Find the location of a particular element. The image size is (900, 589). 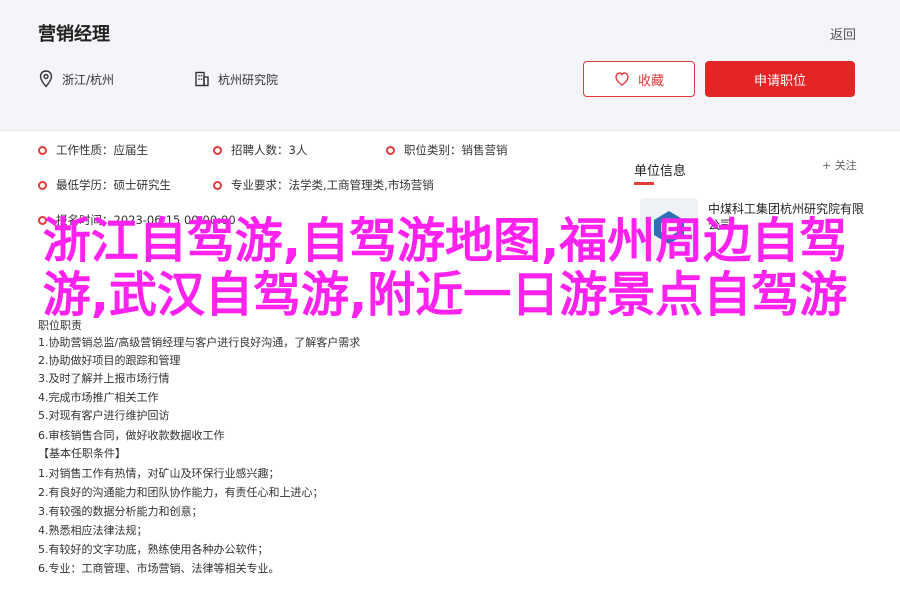

info-item: 招聘人数： 3人 is located at coordinates (260, 150).